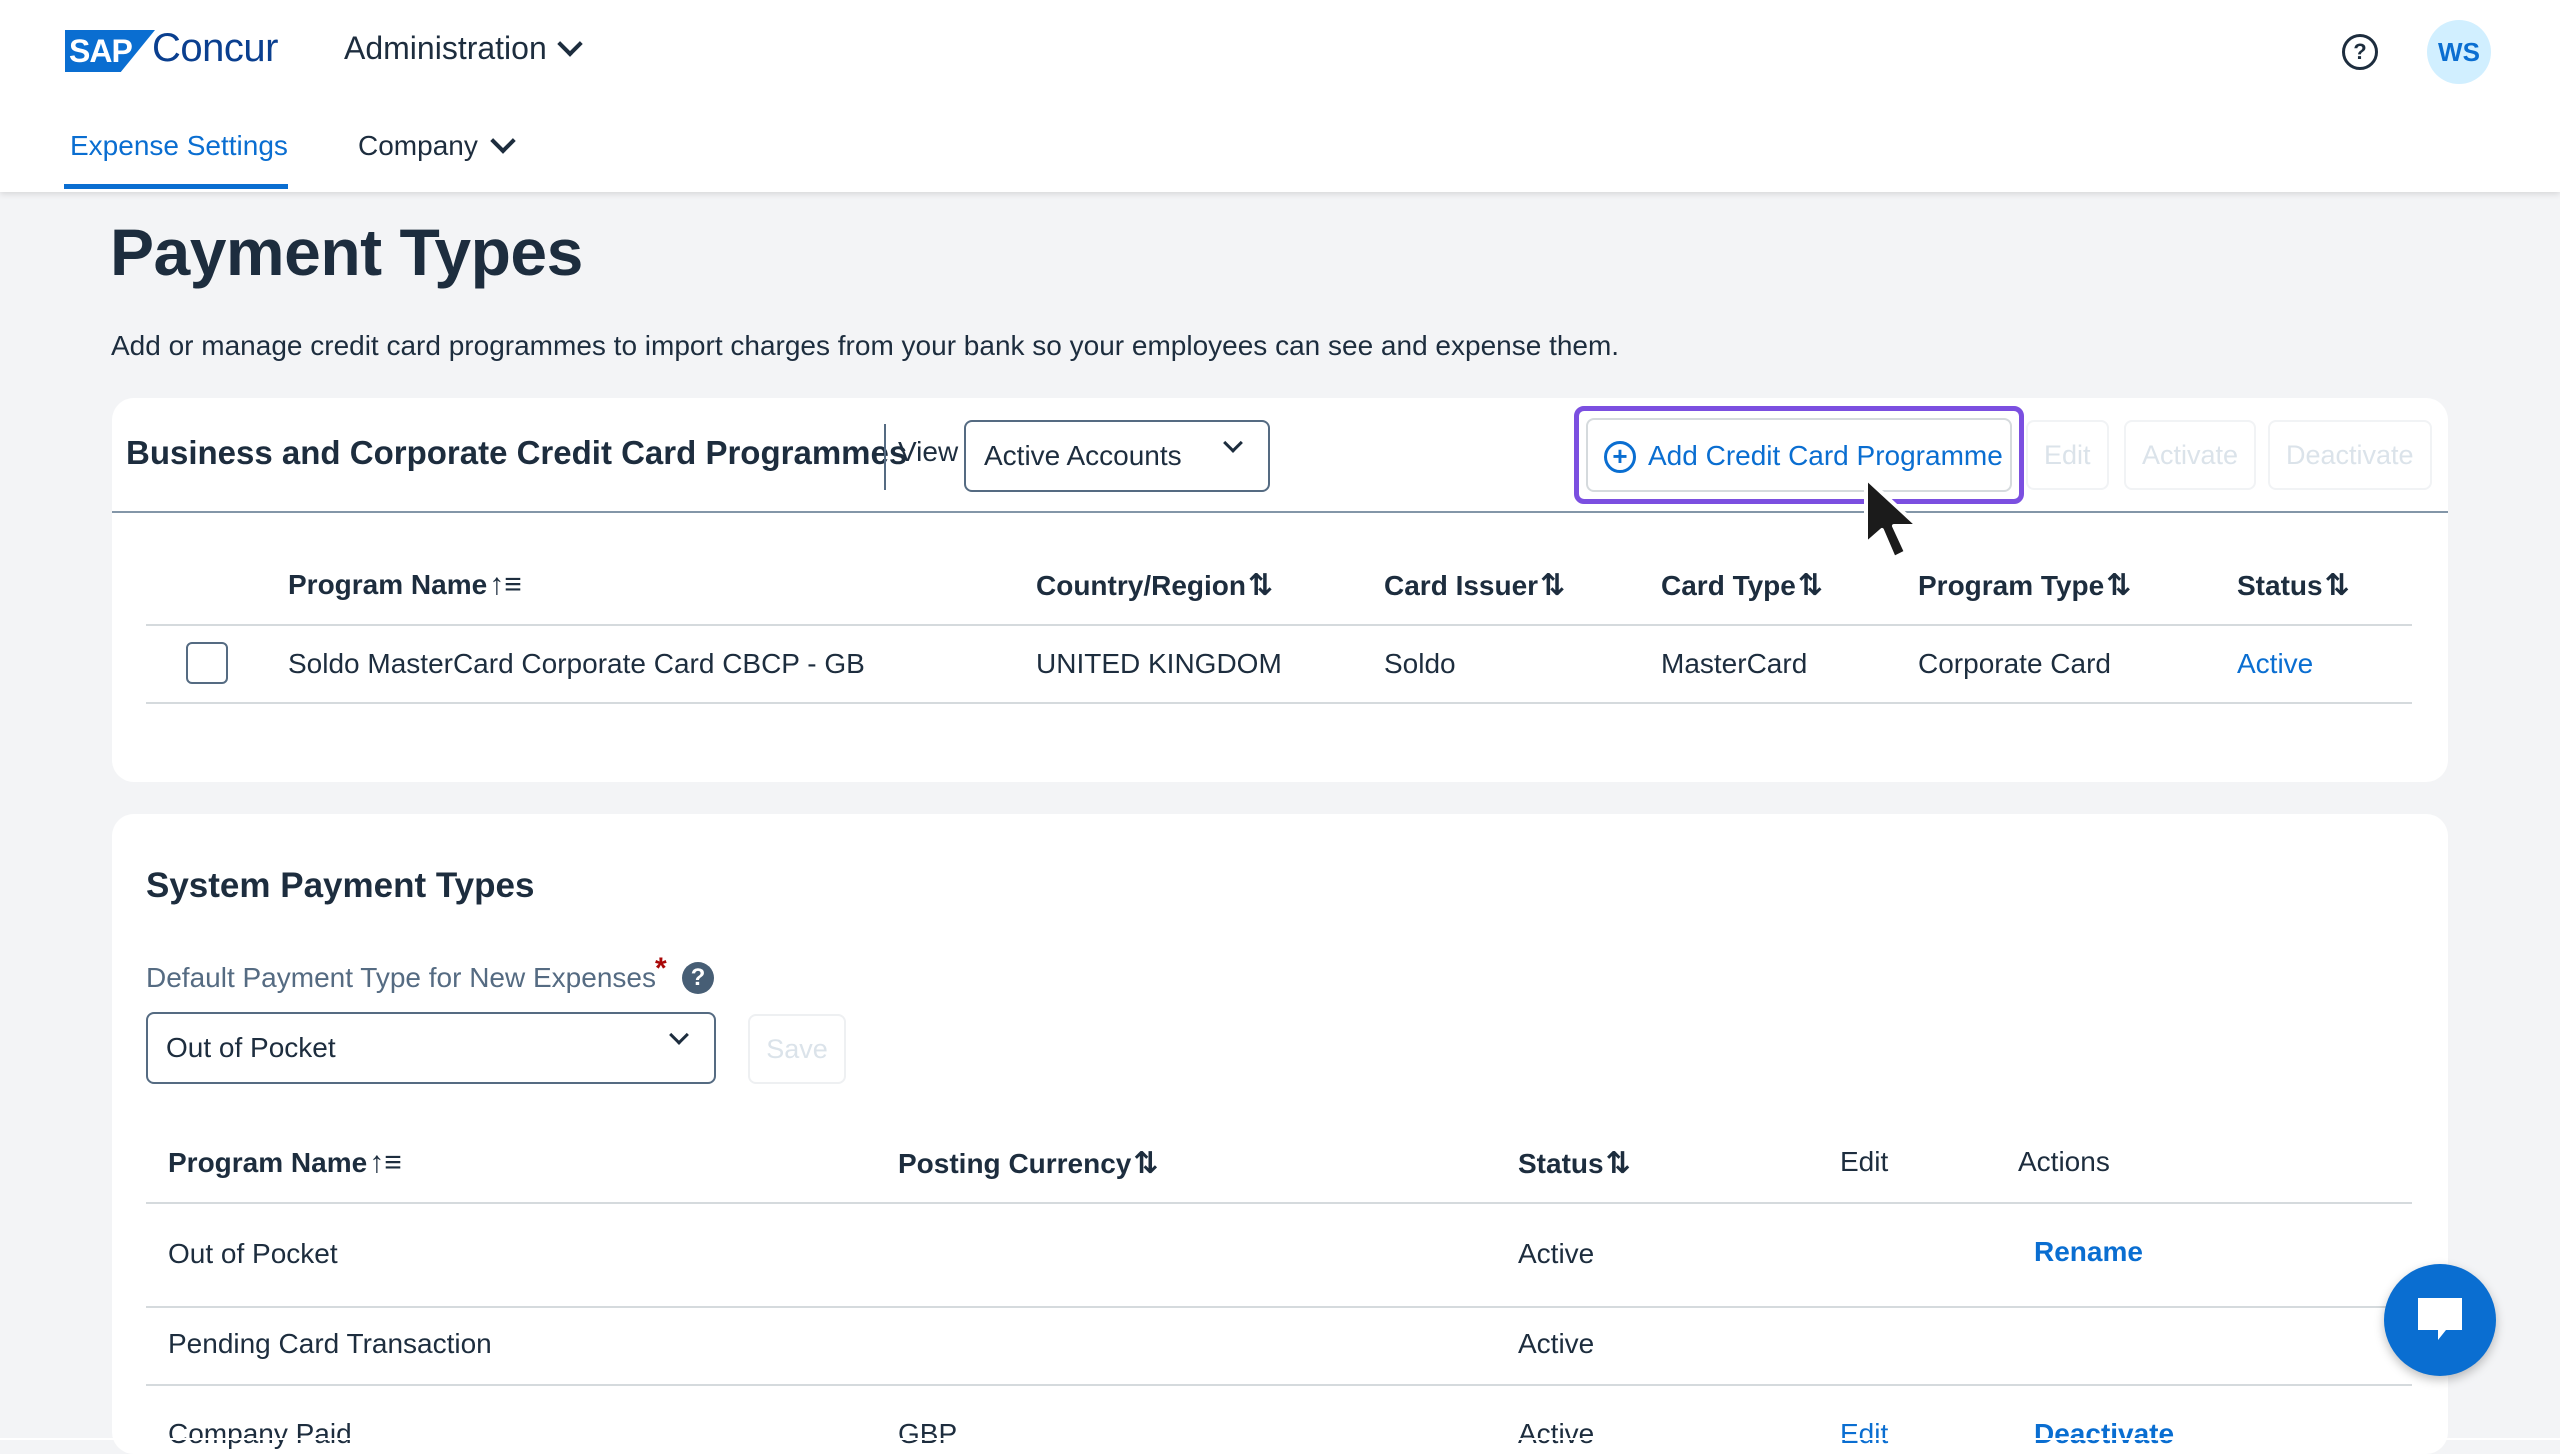  I want to click on row-select-checkbox, so click(207, 663).